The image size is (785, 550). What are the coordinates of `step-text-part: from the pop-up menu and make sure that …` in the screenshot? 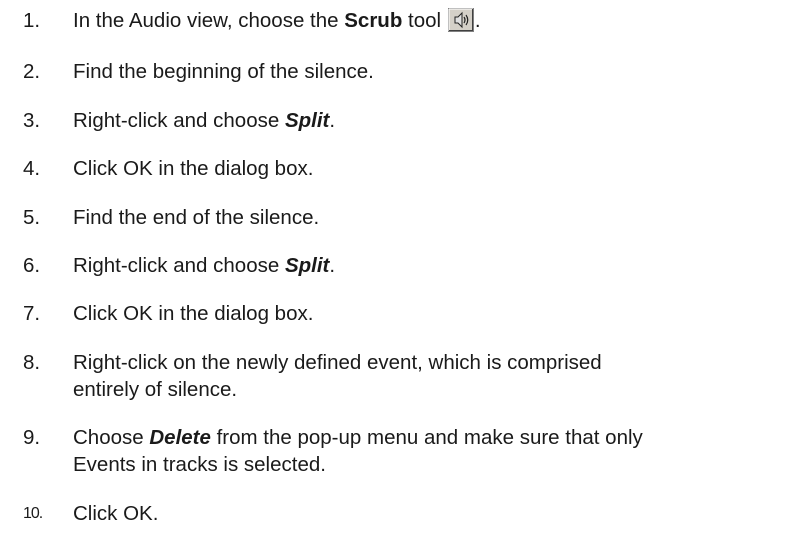 It's located at (426, 437).